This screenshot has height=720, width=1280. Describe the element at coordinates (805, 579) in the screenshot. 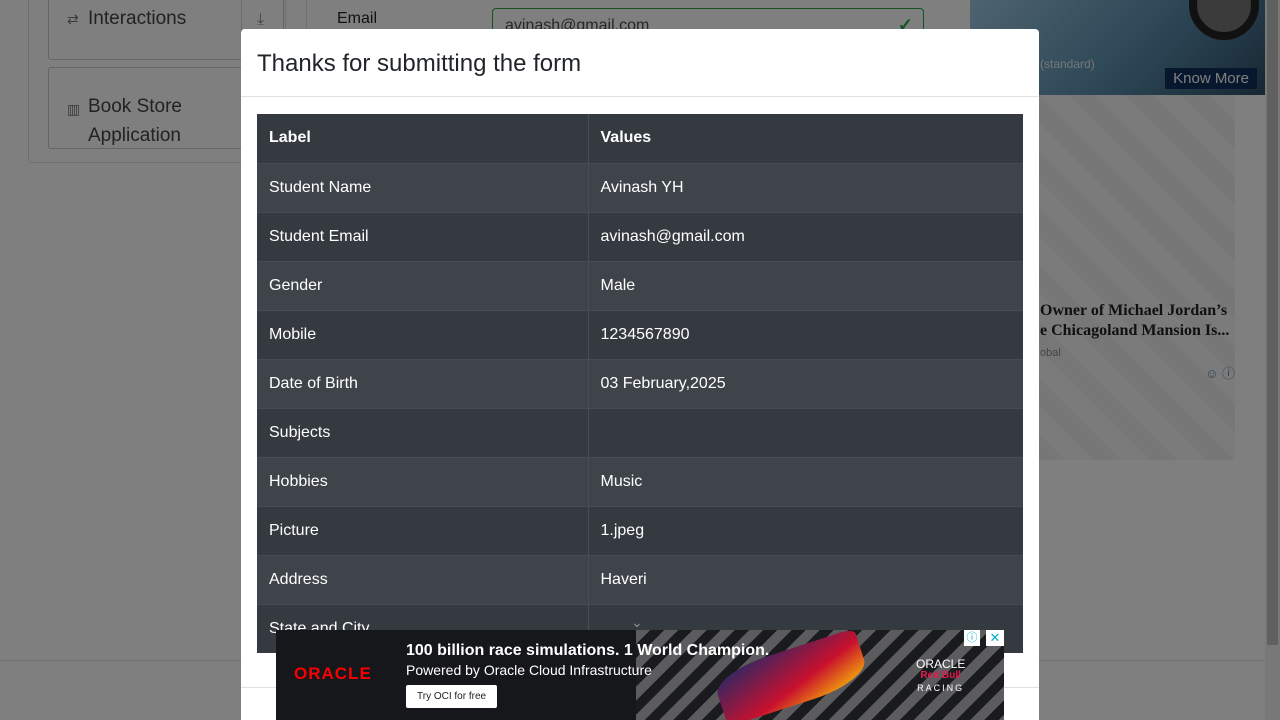

I see `row-value: Haveri` at that location.